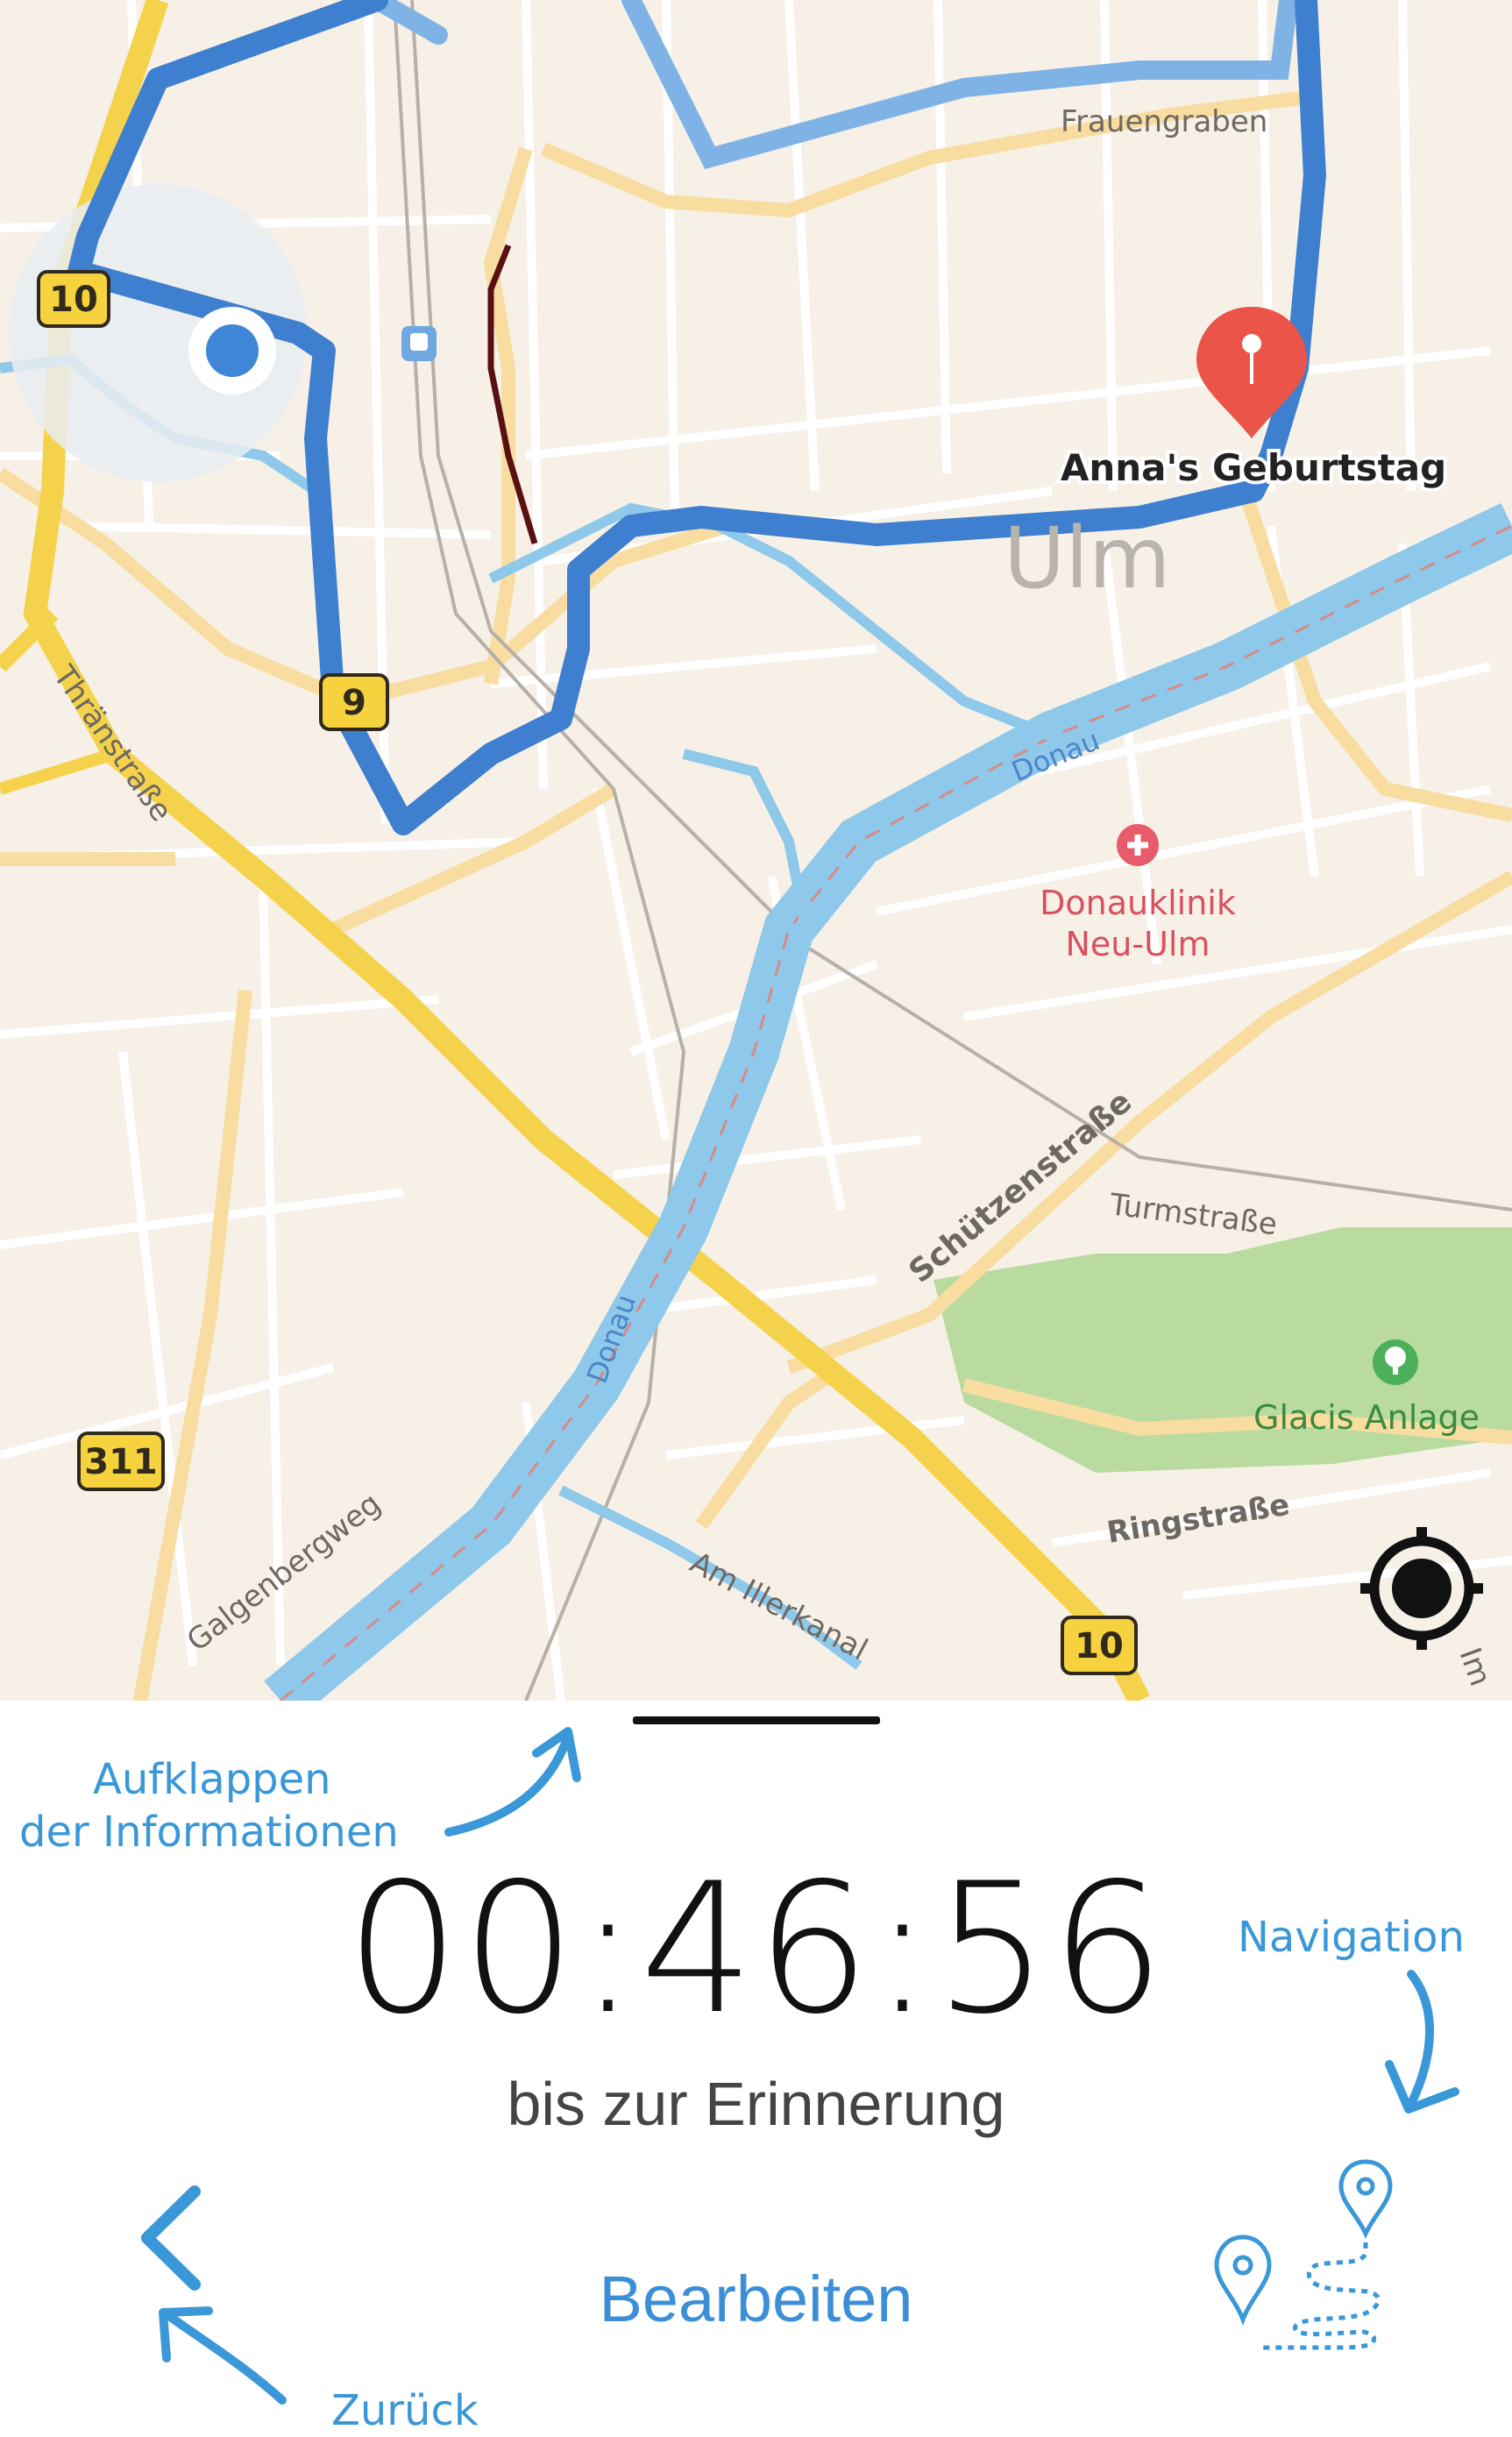 Image resolution: width=1512 pixels, height=2437 pixels. Describe the element at coordinates (756, 2104) in the screenshot. I see `countdown-label: bis zur Erinnerung` at that location.